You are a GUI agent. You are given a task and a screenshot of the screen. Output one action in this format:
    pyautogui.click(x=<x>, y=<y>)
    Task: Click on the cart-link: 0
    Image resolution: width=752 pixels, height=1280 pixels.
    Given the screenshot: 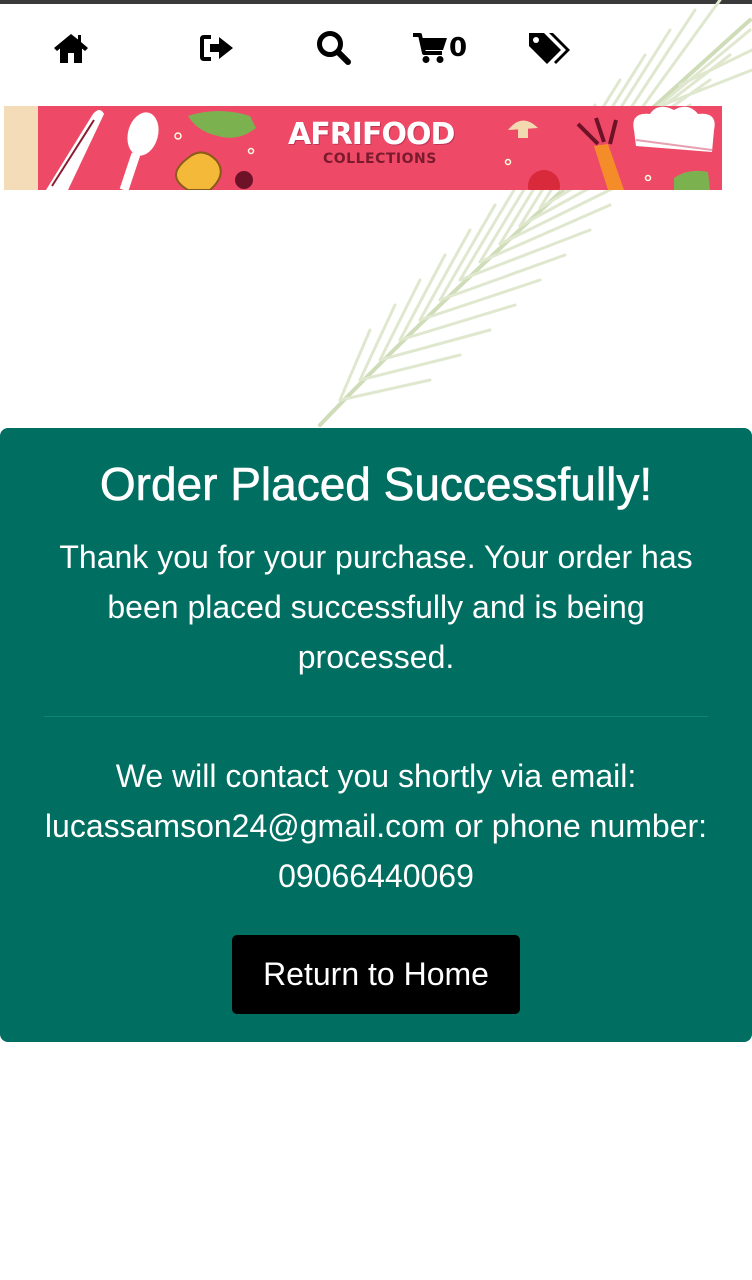 What is the action you would take?
    pyautogui.click(x=439, y=48)
    